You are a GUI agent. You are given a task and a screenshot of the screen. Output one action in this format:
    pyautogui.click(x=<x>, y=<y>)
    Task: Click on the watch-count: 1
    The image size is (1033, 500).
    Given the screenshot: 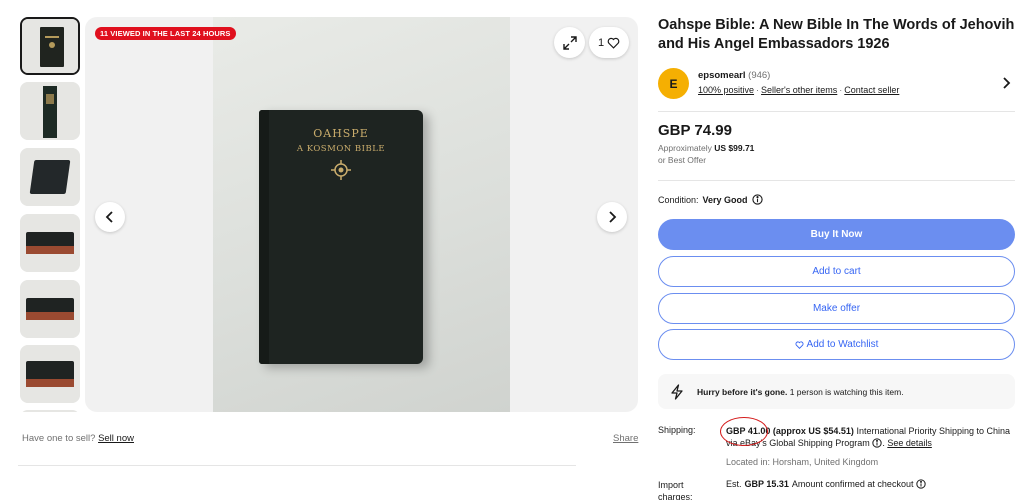 What is the action you would take?
    pyautogui.click(x=601, y=42)
    